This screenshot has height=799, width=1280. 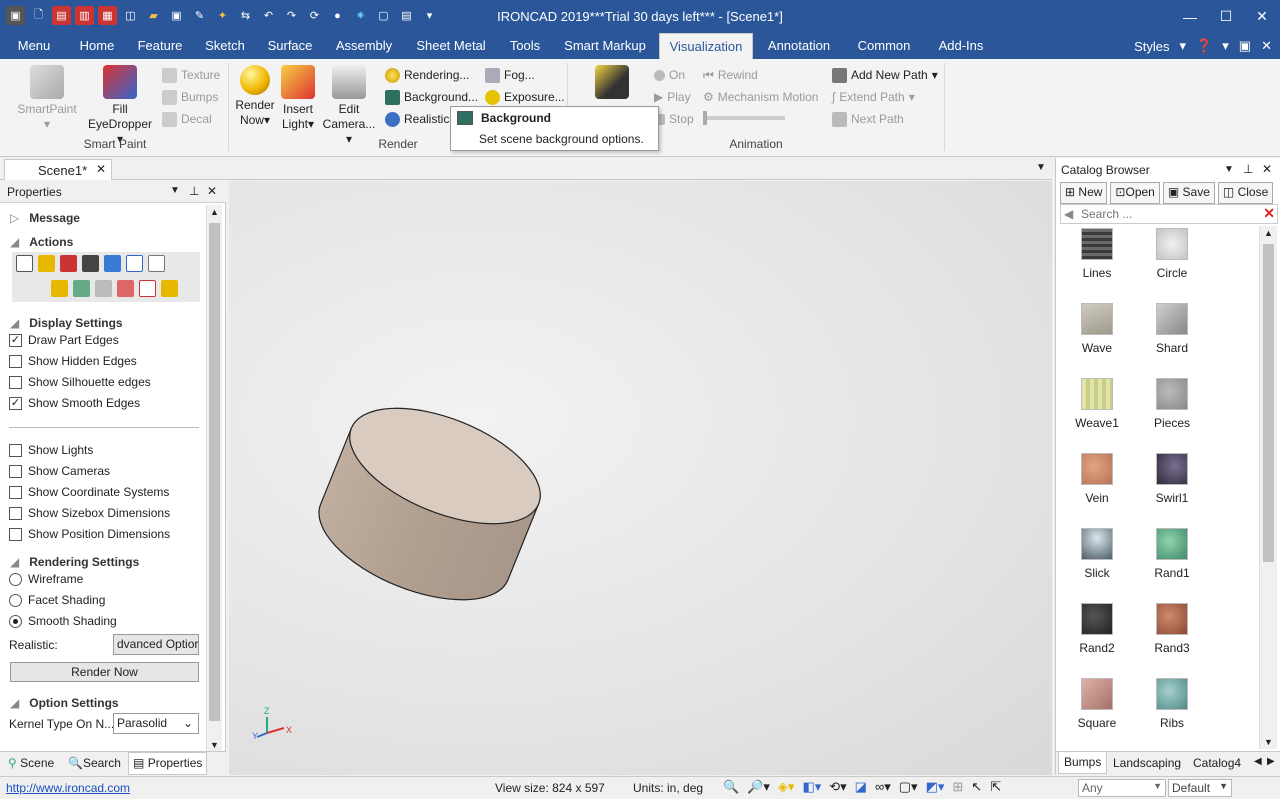 I want to click on tab-menu: Menu, so click(x=34, y=46).